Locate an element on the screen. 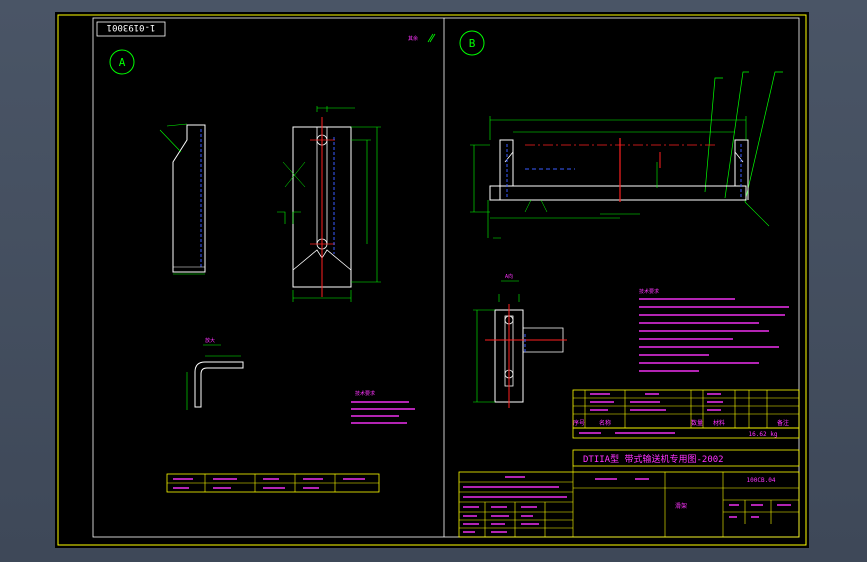 The height and width of the screenshot is (562, 867). assembly-base-plate is located at coordinates (618, 193).